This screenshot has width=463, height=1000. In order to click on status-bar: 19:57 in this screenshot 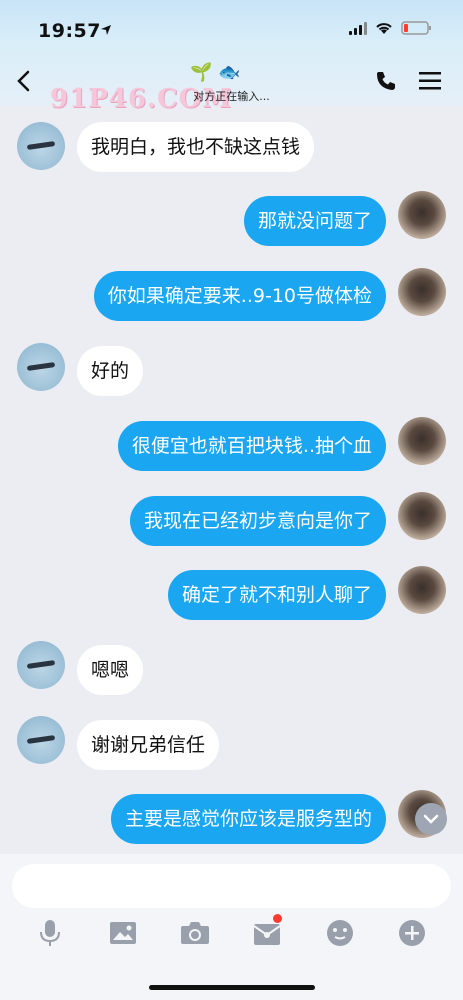, I will do `click(231, 22)`.